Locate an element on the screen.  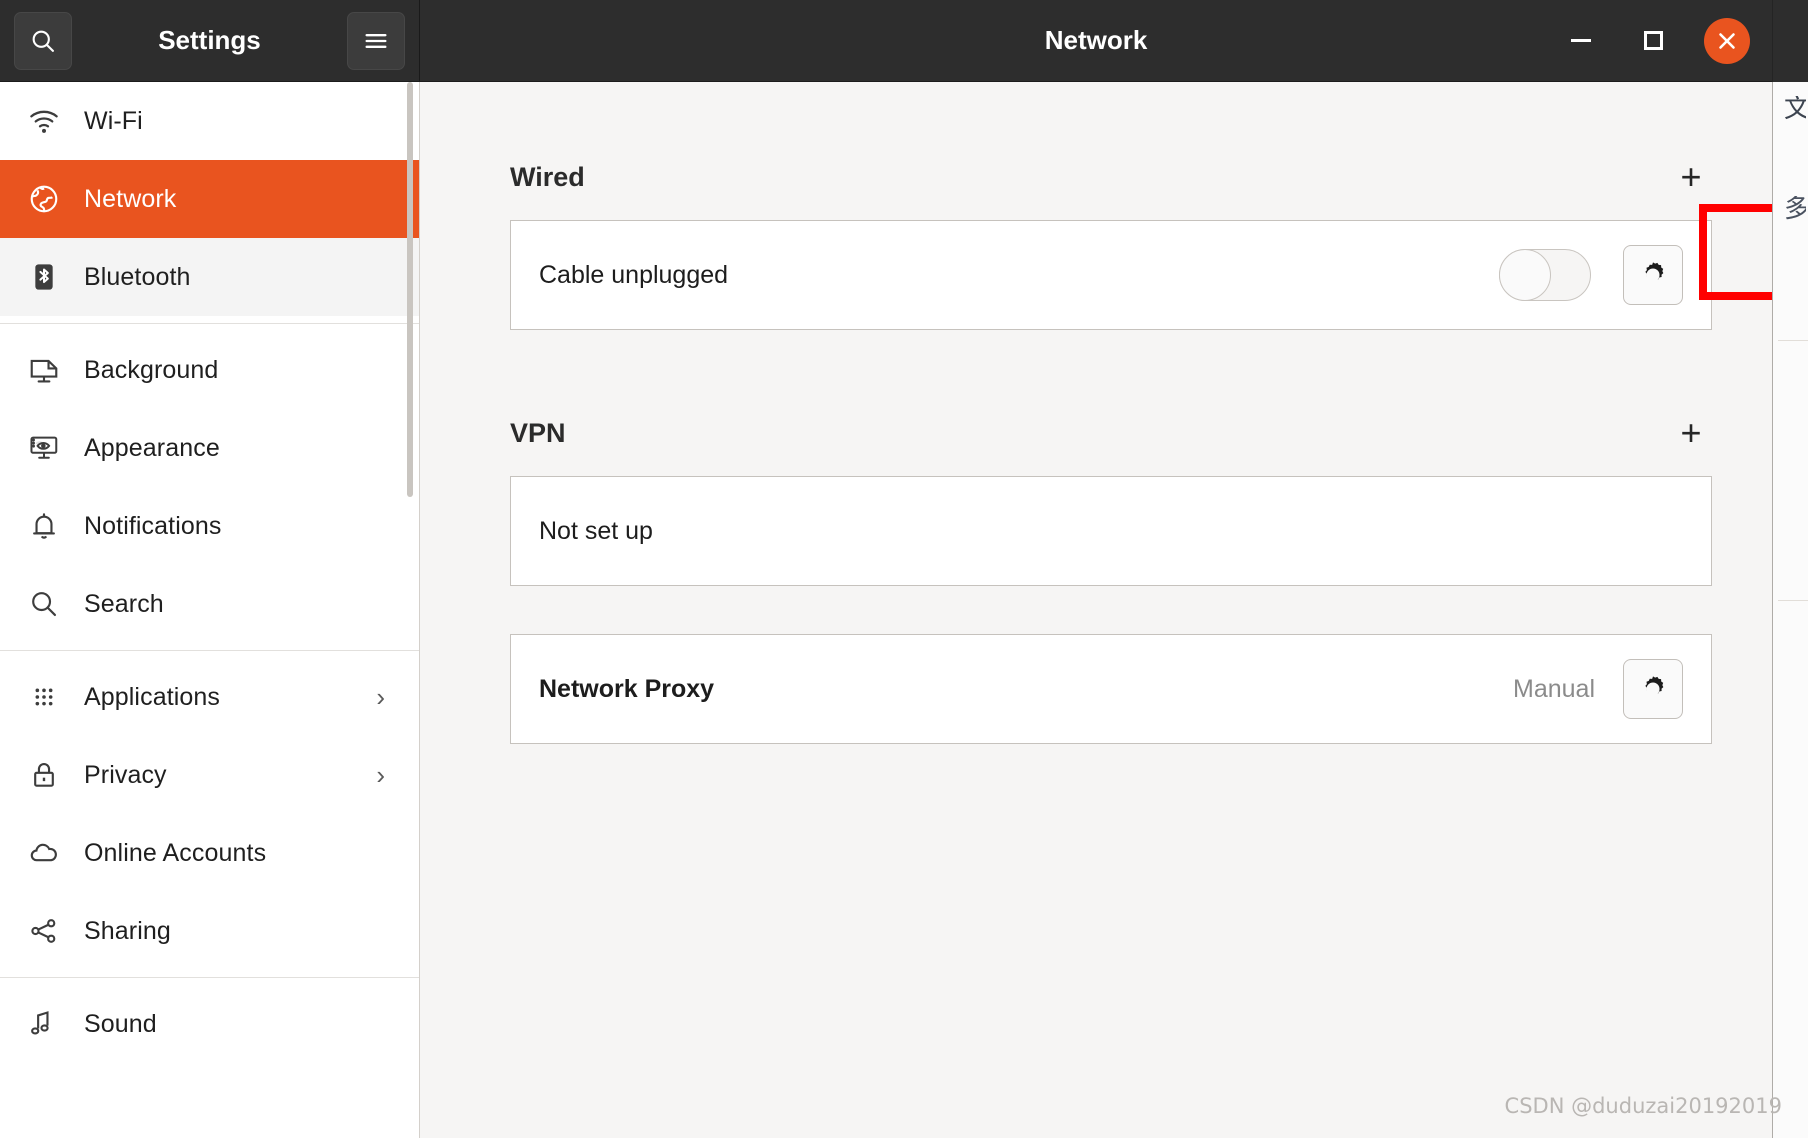
wired-section-title: Wired is located at coordinates (547, 176).